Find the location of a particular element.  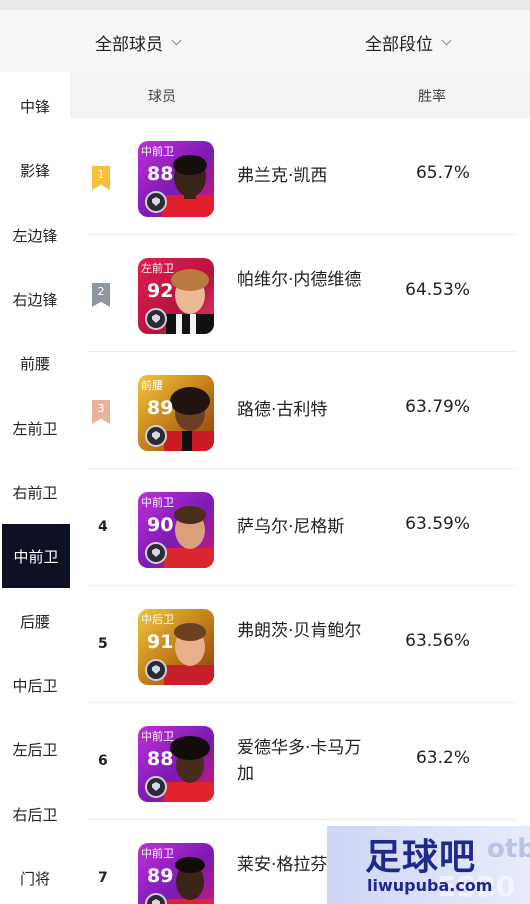

table-row: 5 中后卫 91 弗朗茨·贝肯鲍尔 63.56% is located at coordinates (300, 644).